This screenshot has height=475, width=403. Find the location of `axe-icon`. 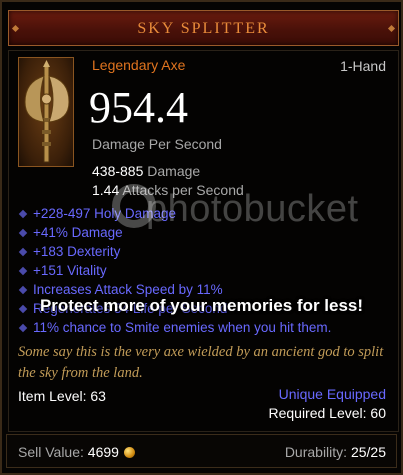

axe-icon is located at coordinates (47, 111).